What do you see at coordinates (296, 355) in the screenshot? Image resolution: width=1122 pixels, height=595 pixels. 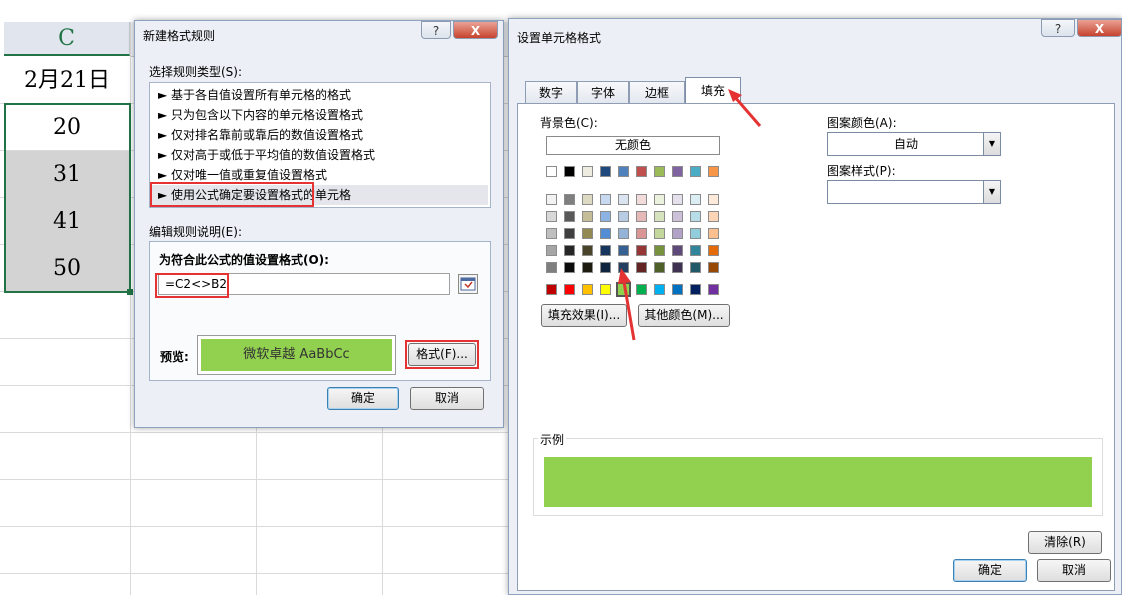 I see `preview-sample: 微软卓越 AaBbCc` at bounding box center [296, 355].